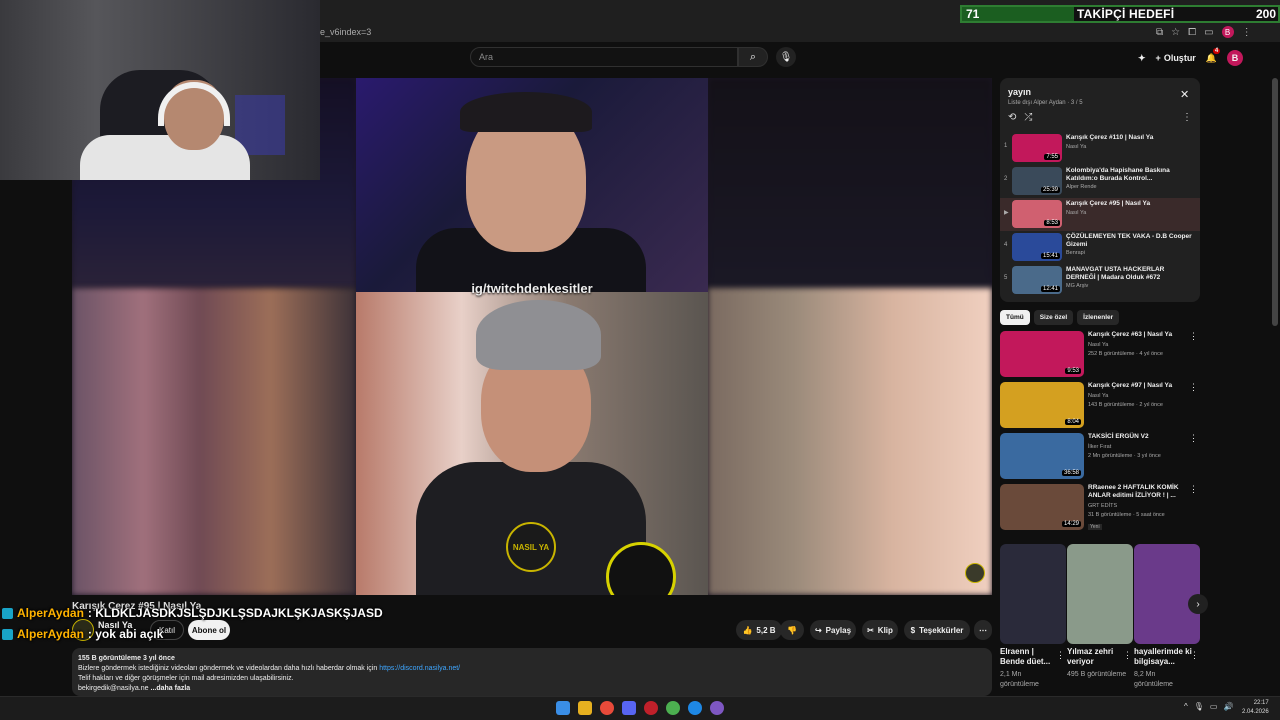 This screenshot has width=1280, height=720. What do you see at coordinates (1192, 32) in the screenshot?
I see `extensions-icon: ⧠` at bounding box center [1192, 32].